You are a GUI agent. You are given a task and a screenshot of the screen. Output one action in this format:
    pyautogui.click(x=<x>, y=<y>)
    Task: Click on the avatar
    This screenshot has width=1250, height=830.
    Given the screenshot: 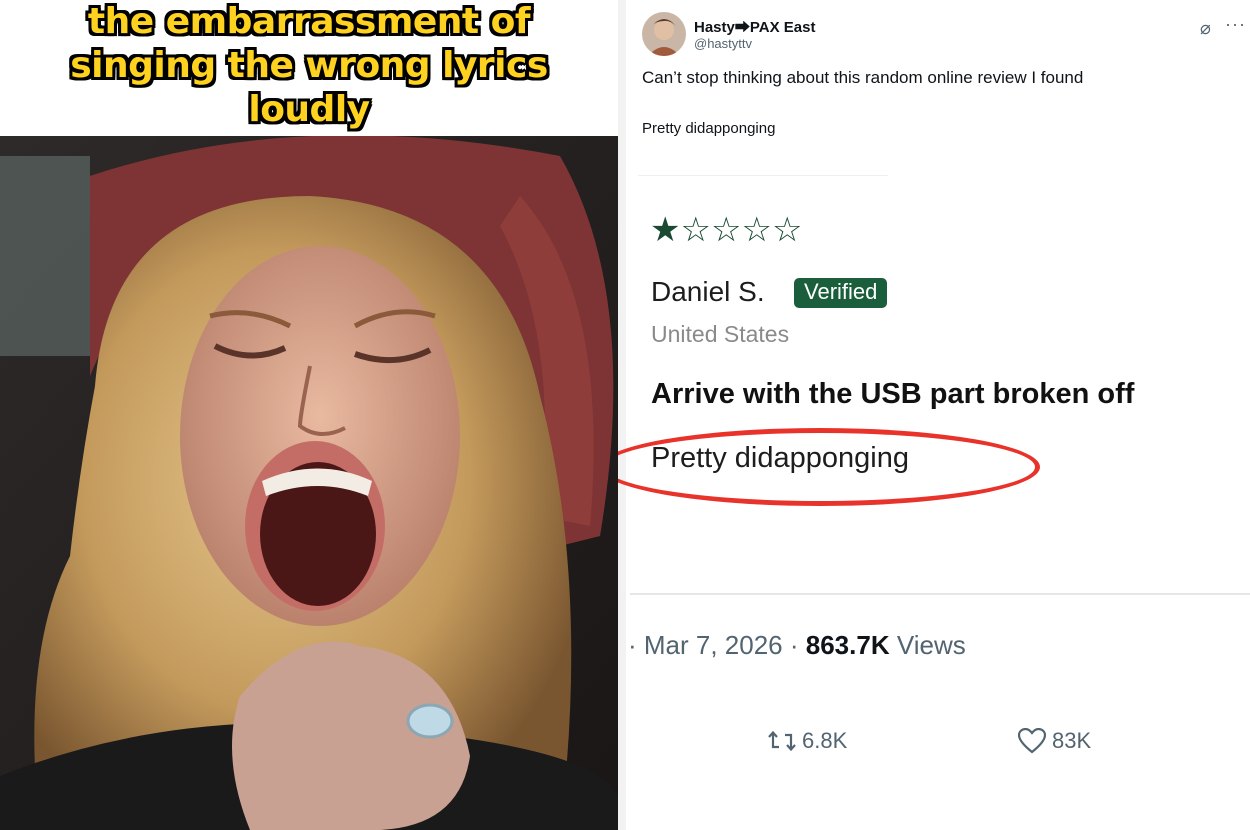 What is the action you would take?
    pyautogui.click(x=664, y=34)
    